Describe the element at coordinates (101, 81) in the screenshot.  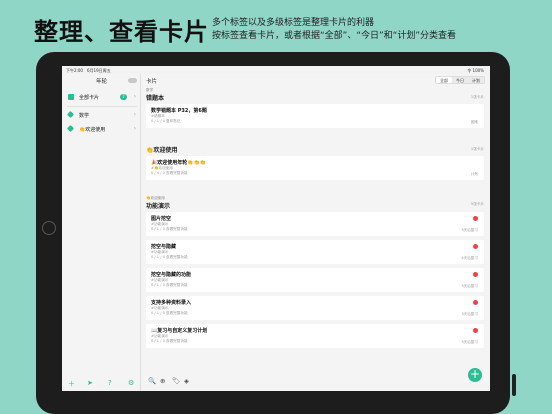
I see `sidebar-header: 年轮` at that location.